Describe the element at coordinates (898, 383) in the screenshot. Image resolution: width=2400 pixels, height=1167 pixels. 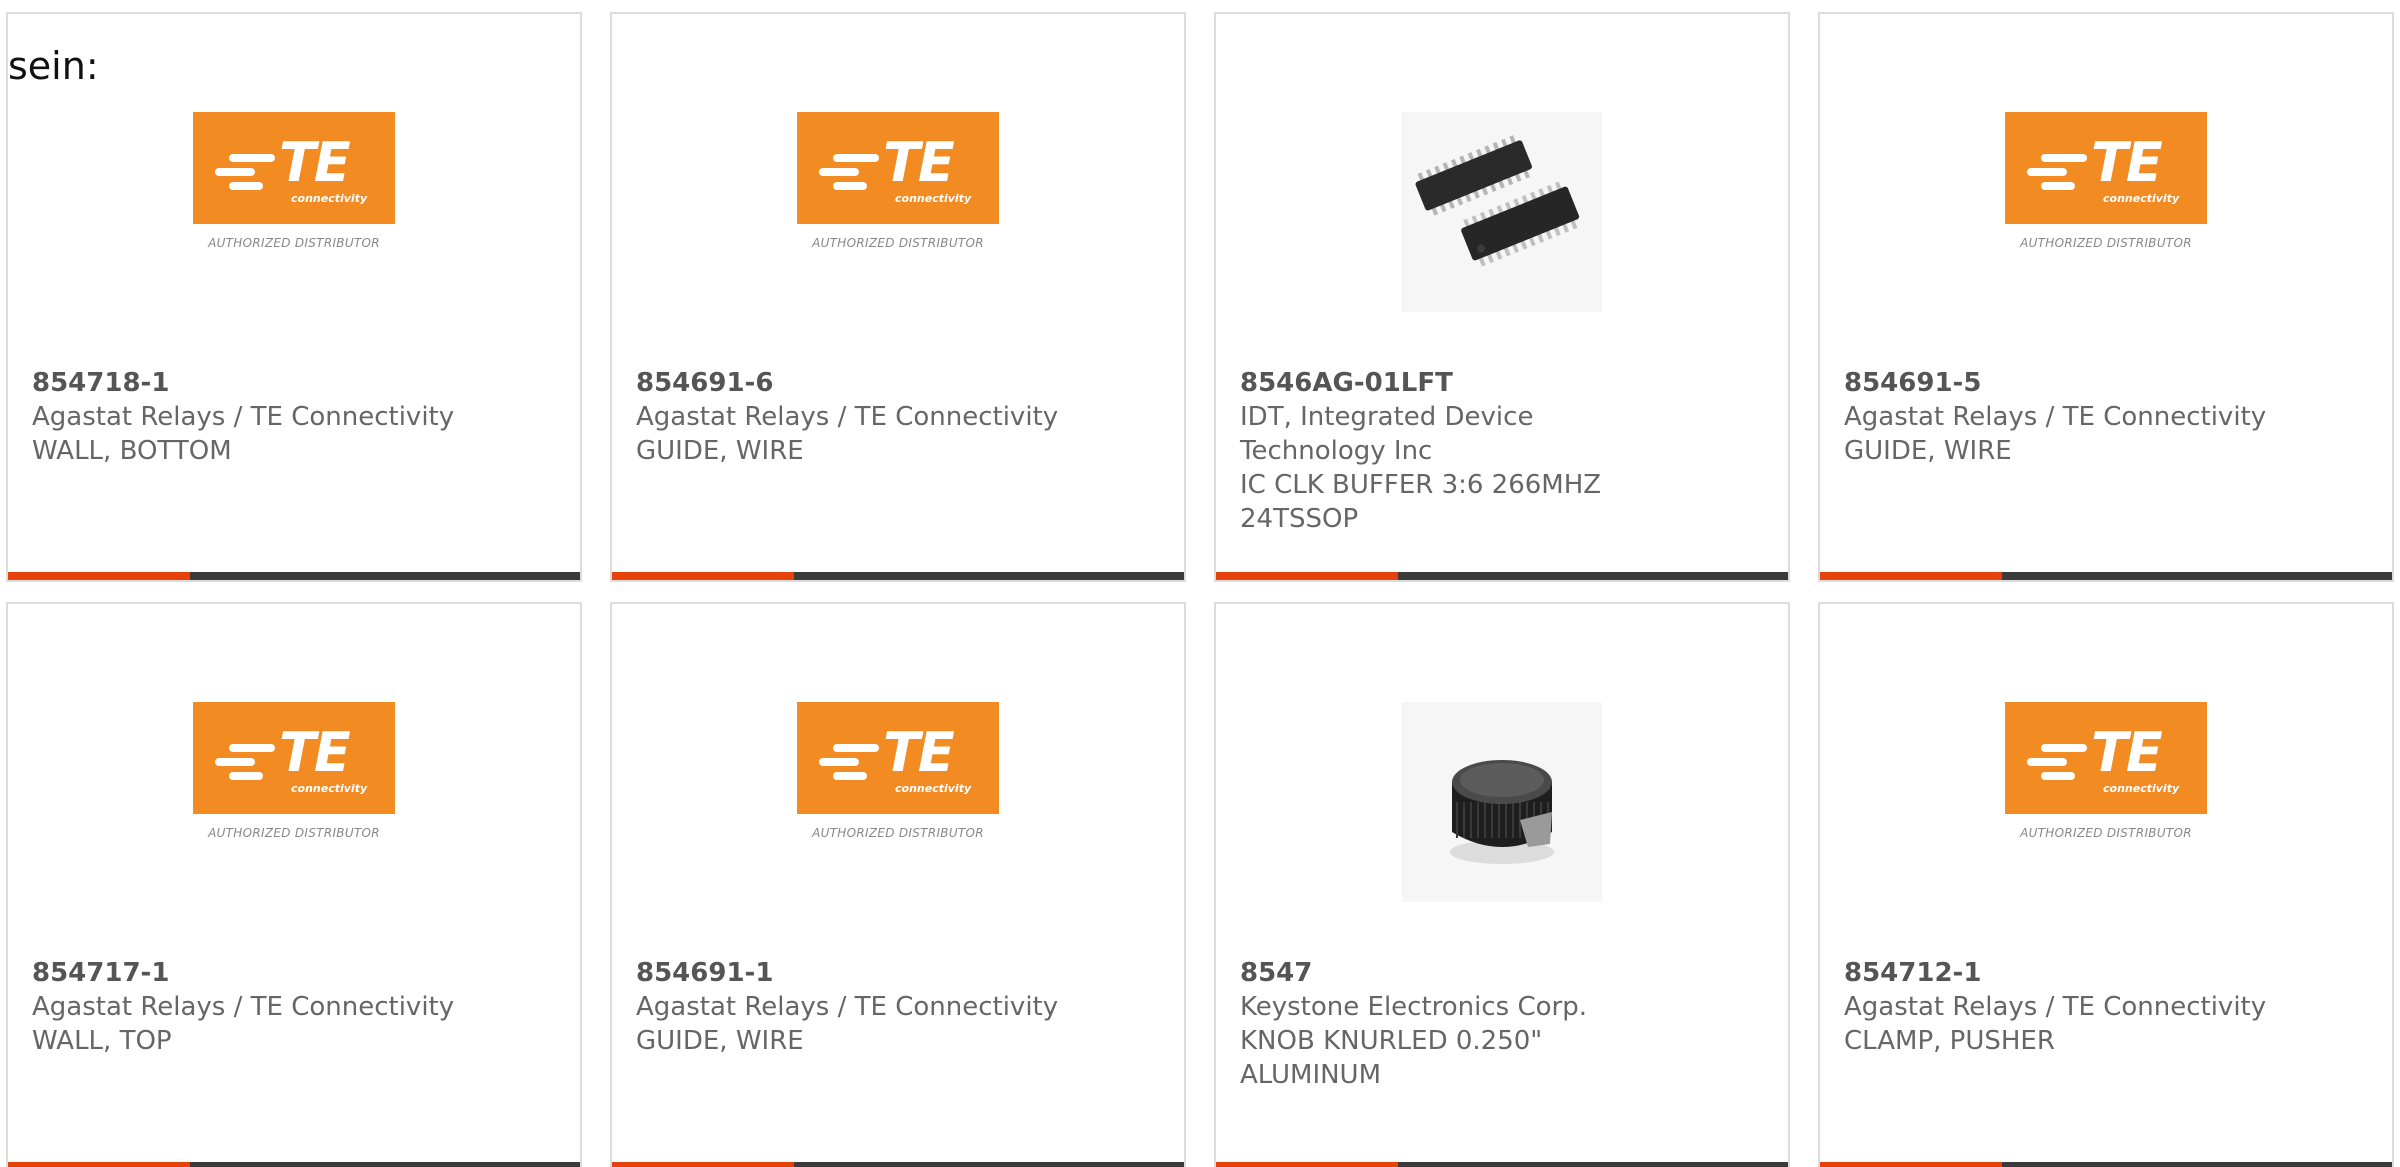
I see `product-part-number: 854691-6` at that location.